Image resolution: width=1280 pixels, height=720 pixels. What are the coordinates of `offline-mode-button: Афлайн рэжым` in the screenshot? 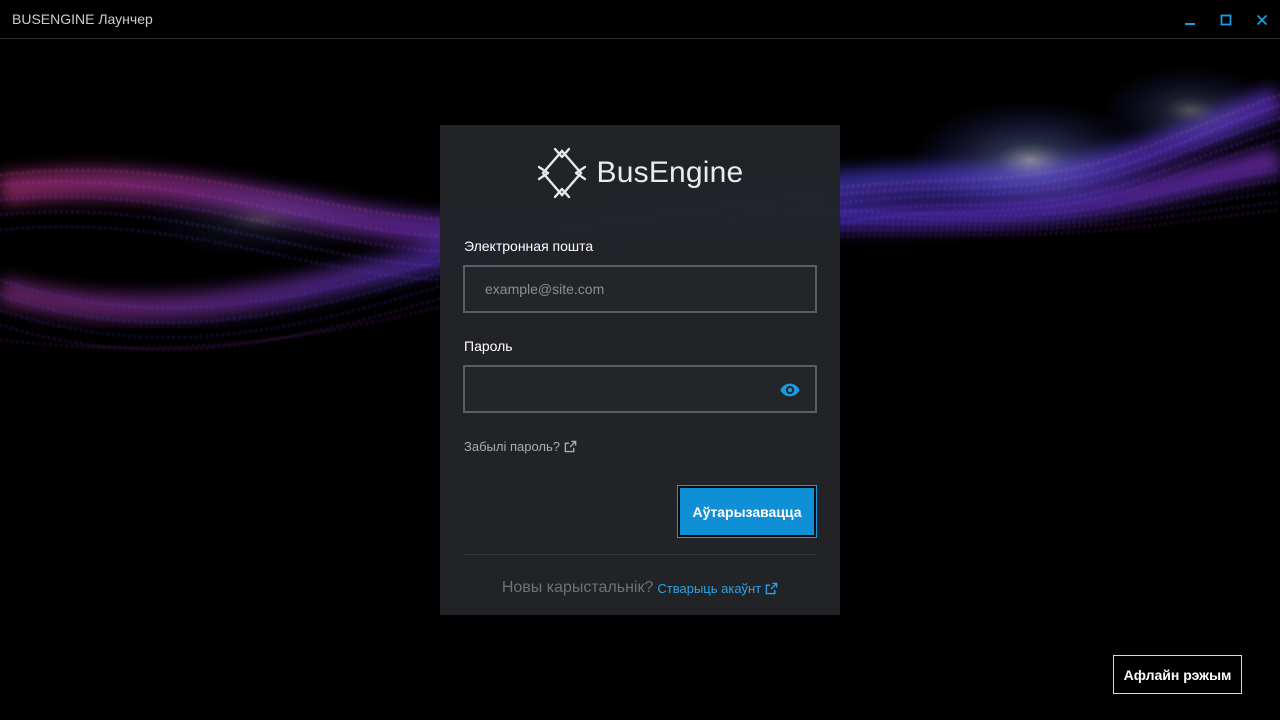 It's located at (1177, 674).